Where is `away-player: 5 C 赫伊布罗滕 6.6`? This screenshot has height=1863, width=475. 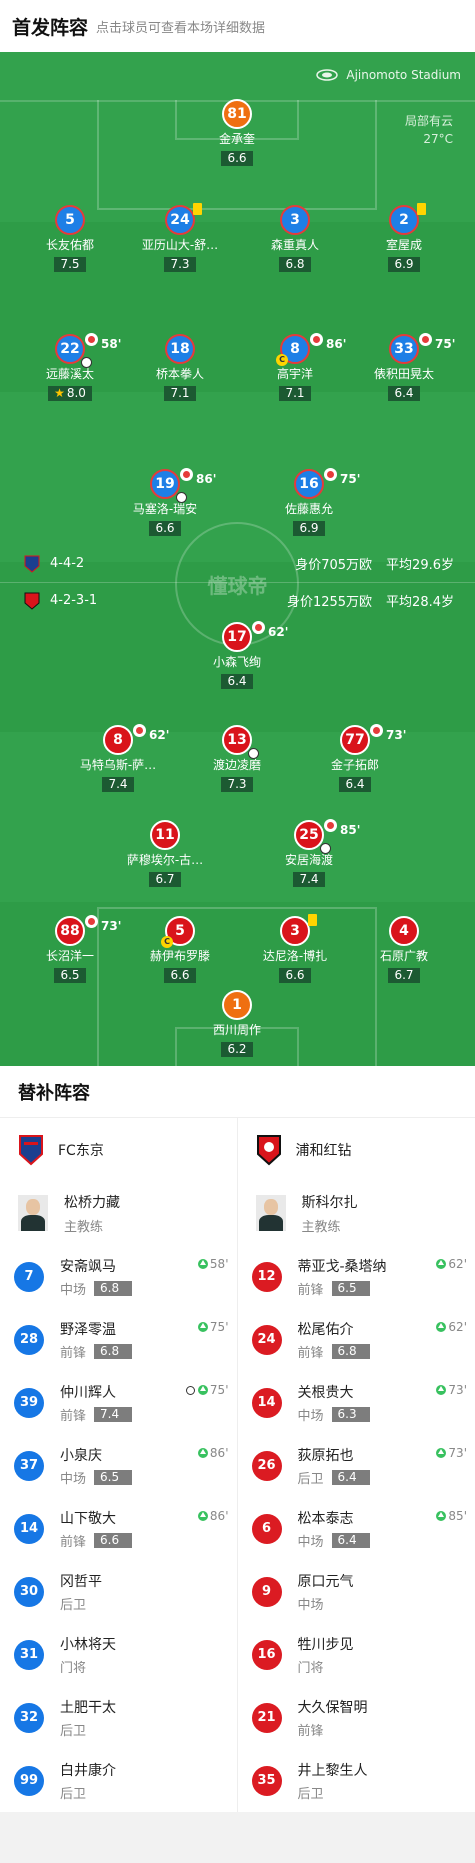 away-player: 5 C 赫伊布罗滕 6.6 is located at coordinates (180, 949).